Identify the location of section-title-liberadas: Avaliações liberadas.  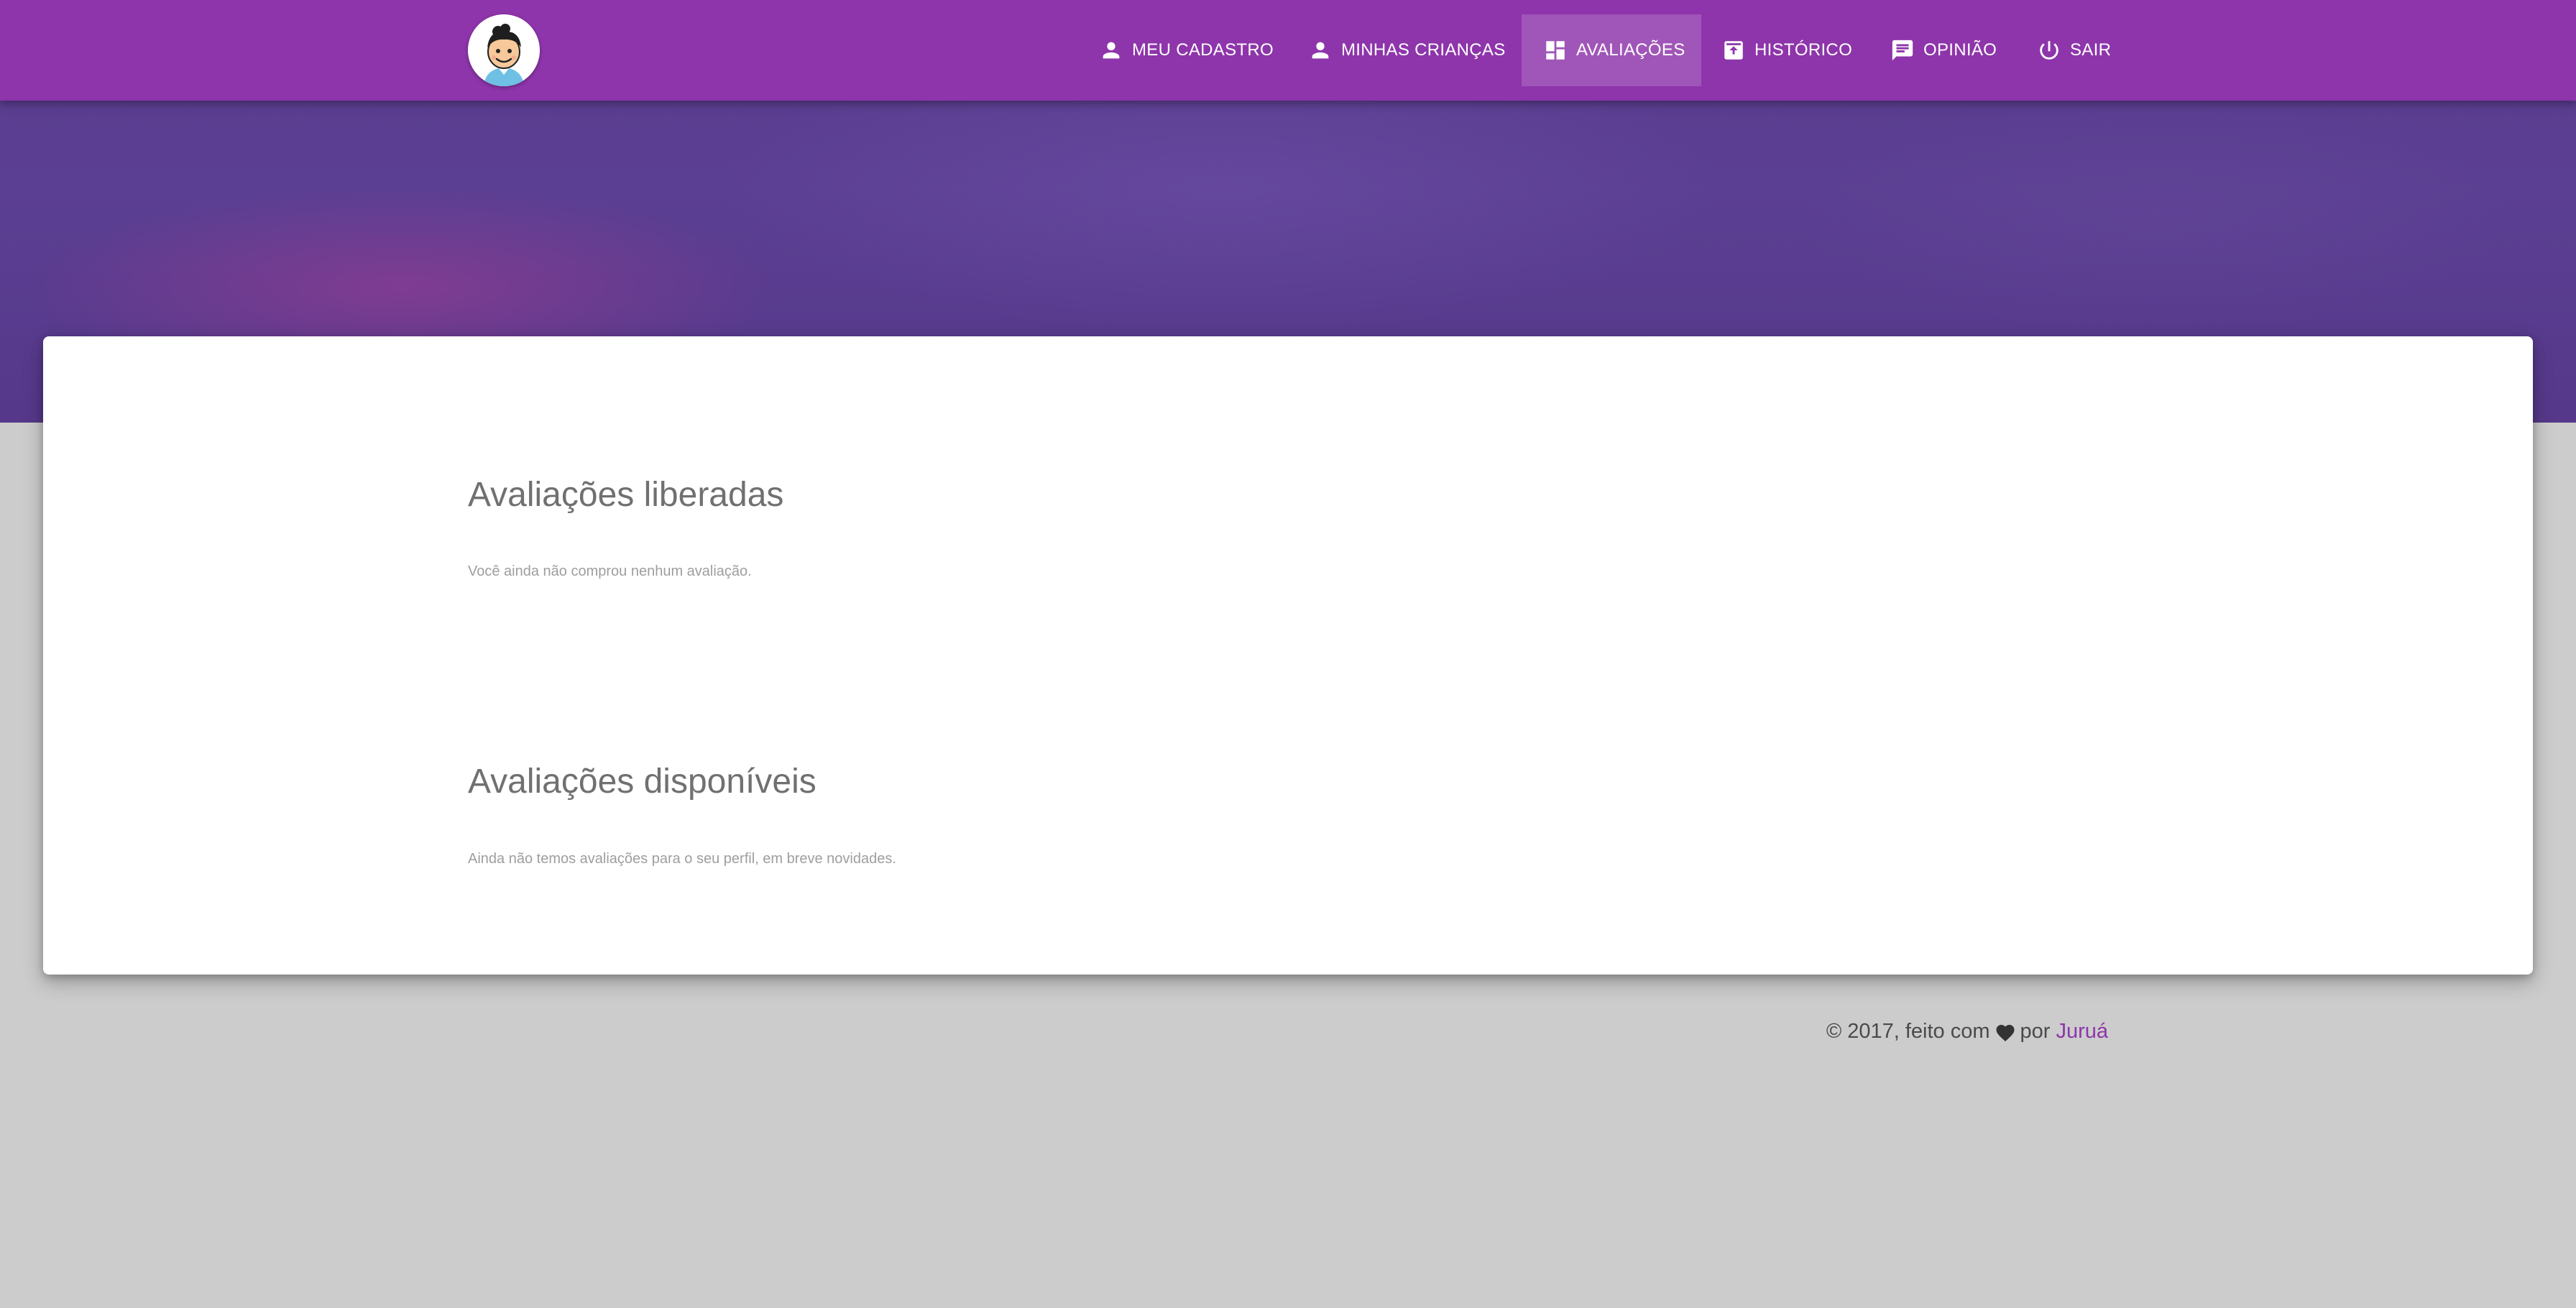
(626, 495).